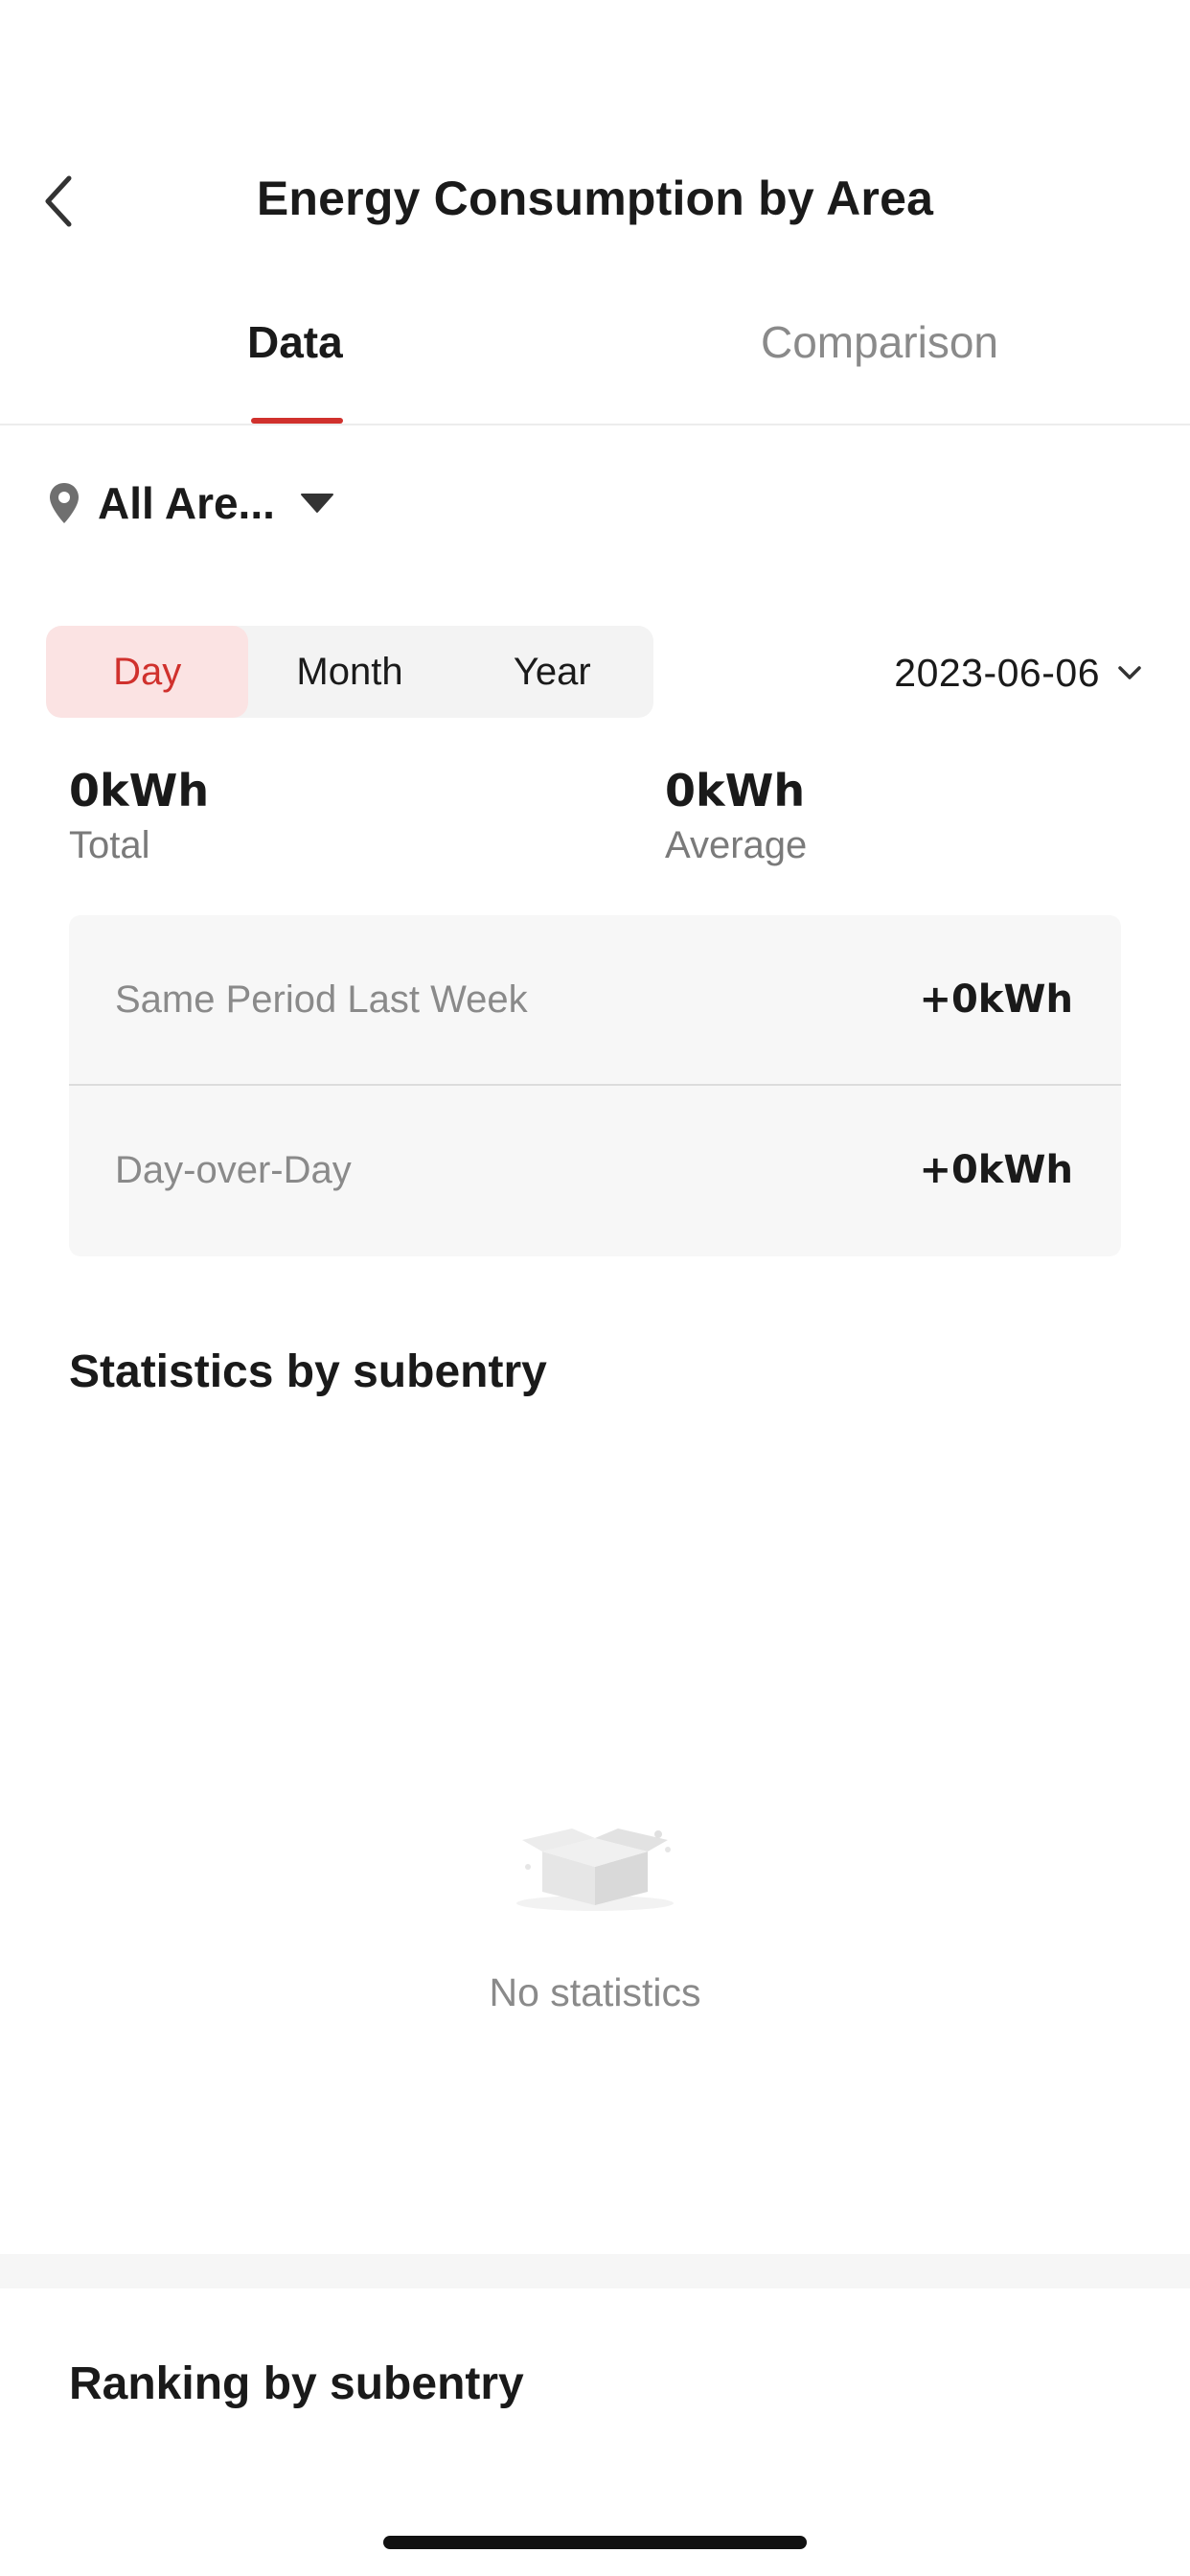 This screenshot has height=2576, width=1190. What do you see at coordinates (595, 1992) in the screenshot?
I see `empty-state-text: No statistics` at bounding box center [595, 1992].